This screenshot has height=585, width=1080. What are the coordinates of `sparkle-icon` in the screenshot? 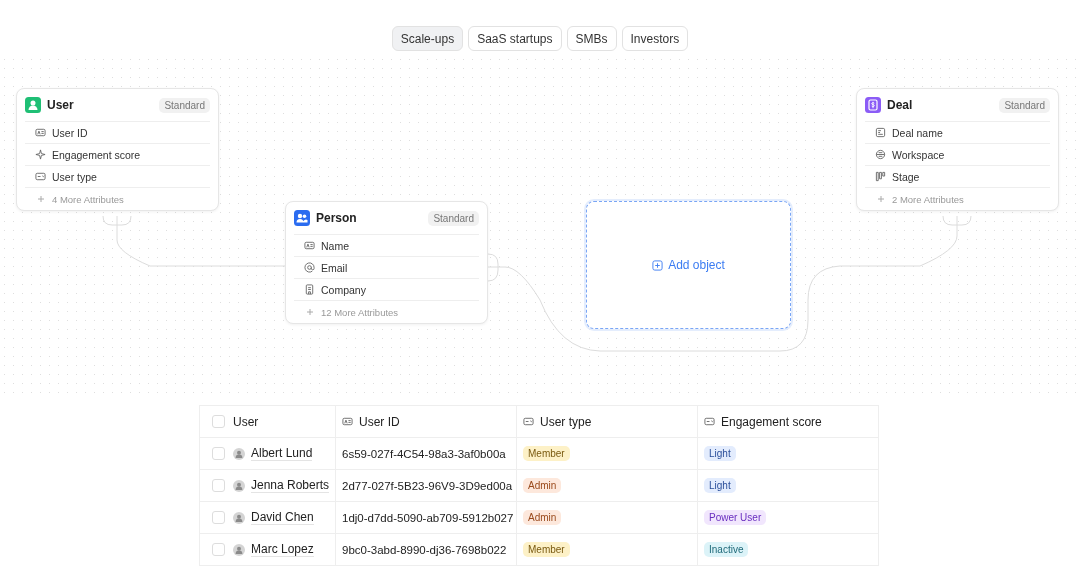 It's located at (40, 154).